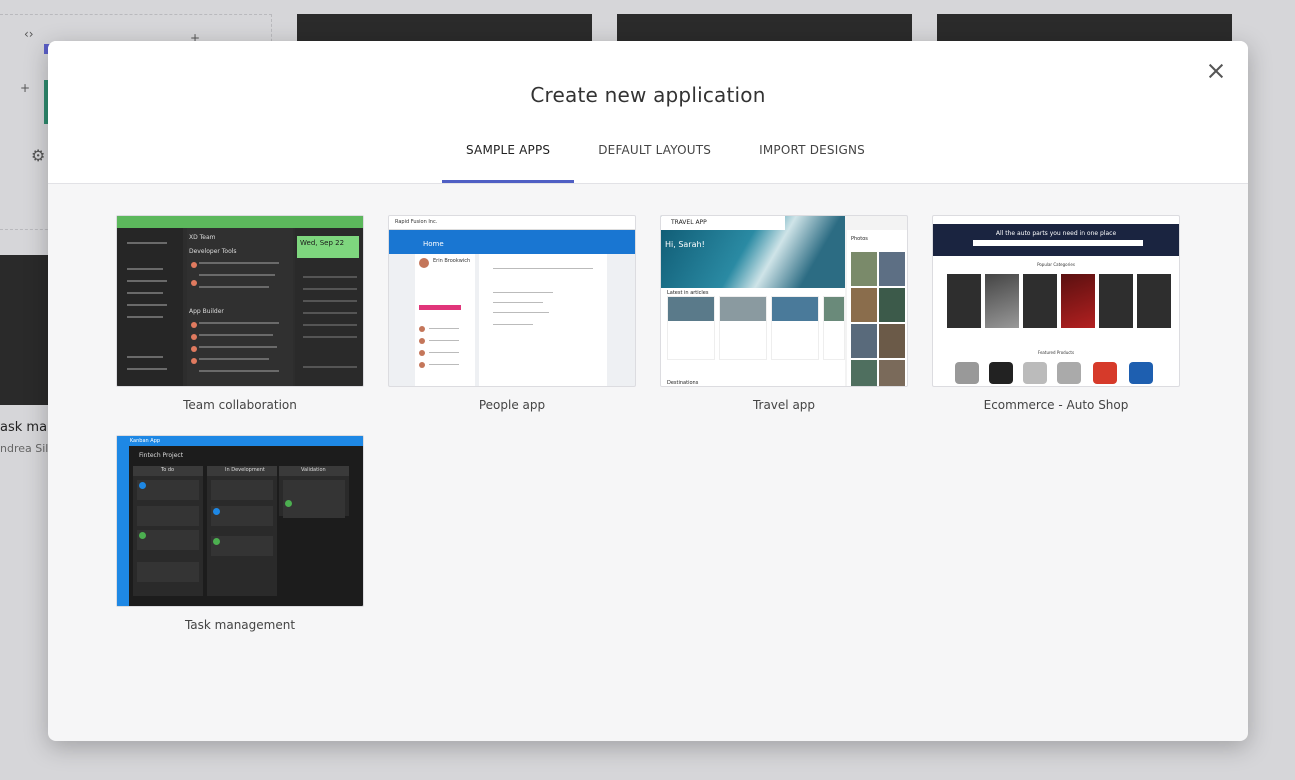  What do you see at coordinates (512, 405) in the screenshot?
I see `app-card-label: People app` at bounding box center [512, 405].